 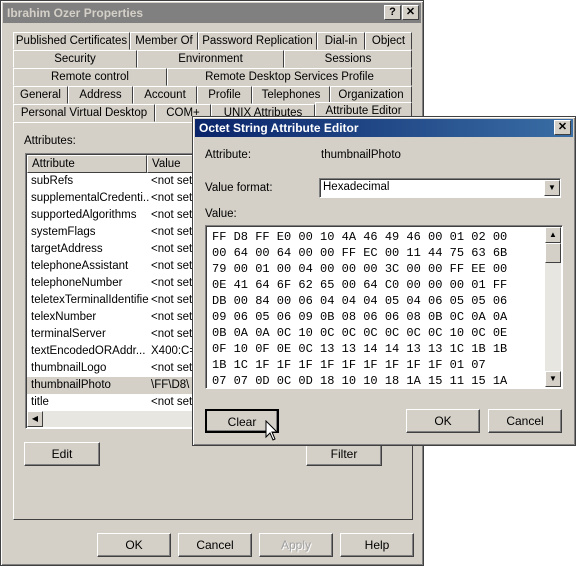 I want to click on attribute-name-cell: thumbnailLogo, so click(x=69, y=368).